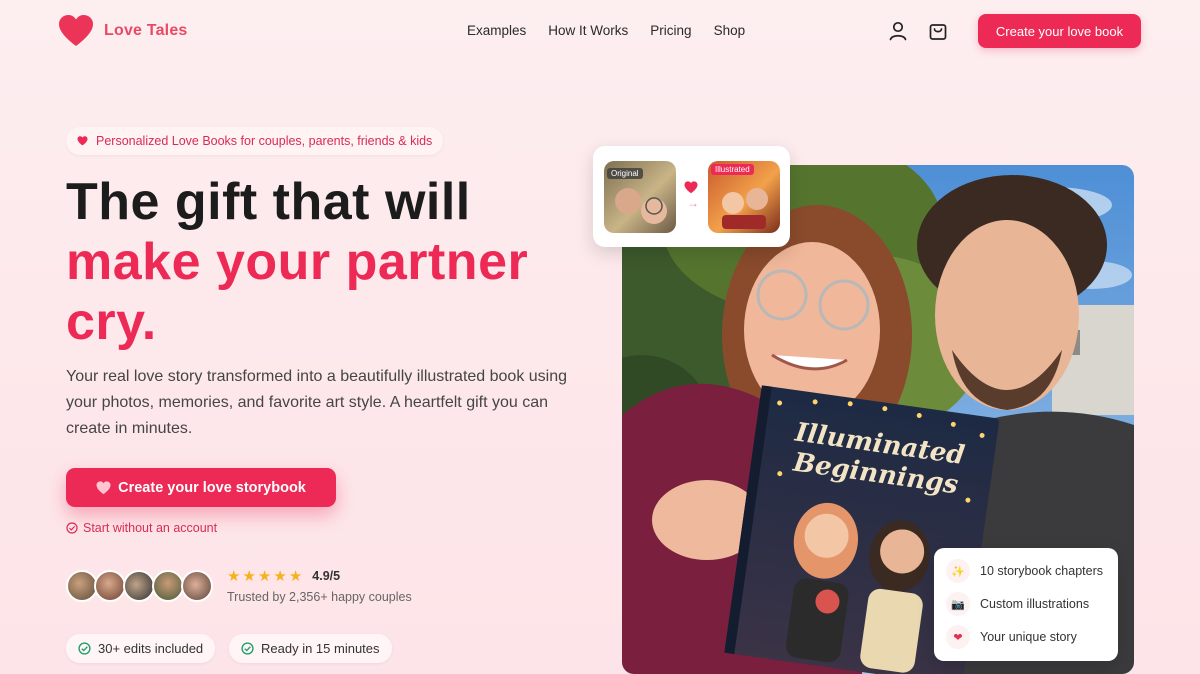 This screenshot has height=674, width=1200. Describe the element at coordinates (958, 637) in the screenshot. I see `heart-icon: ❤` at that location.